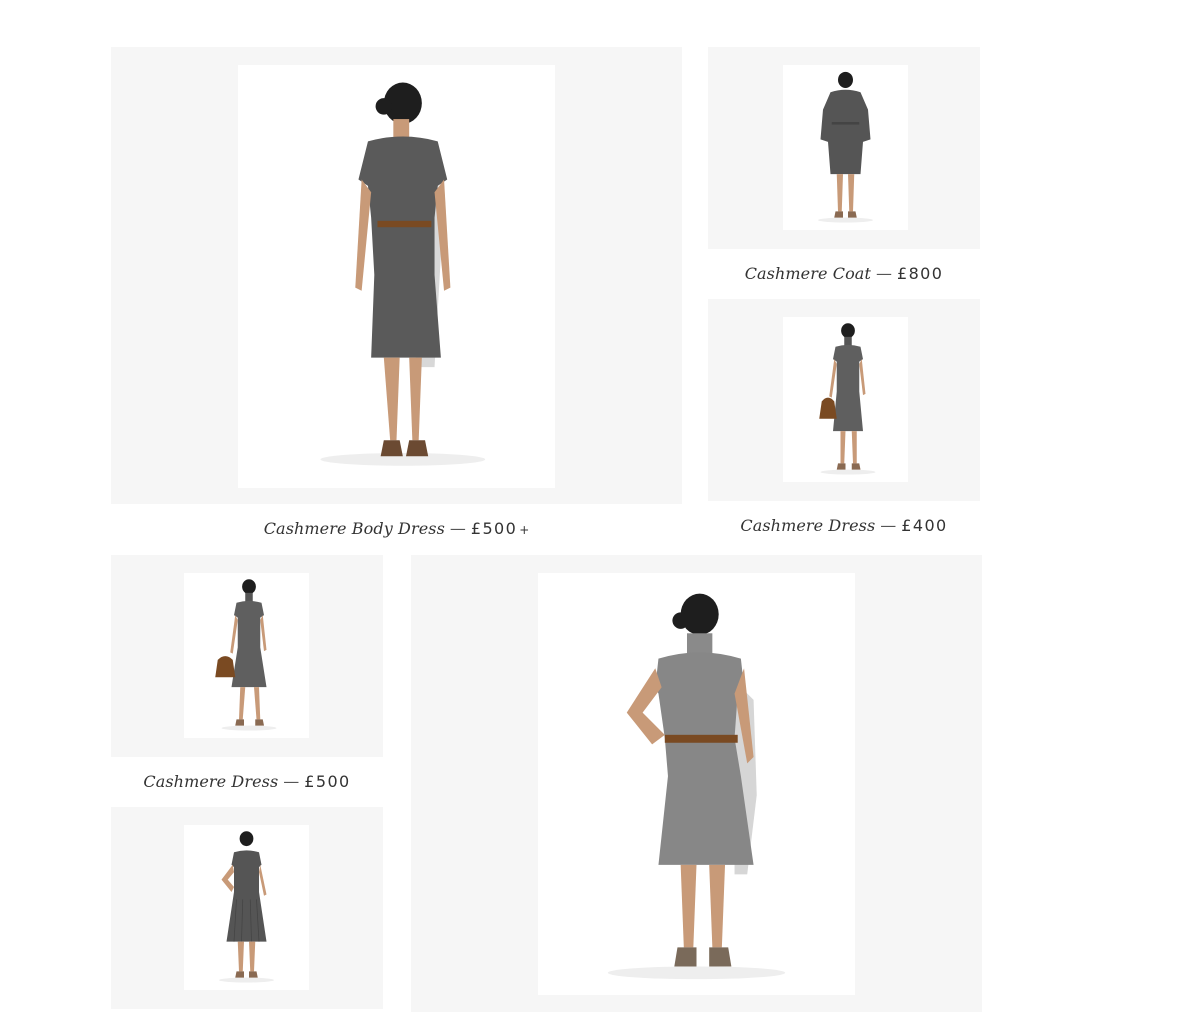 This screenshot has height=1026, width=1200. I want to click on product-card-dress-back-small, so click(247, 908).